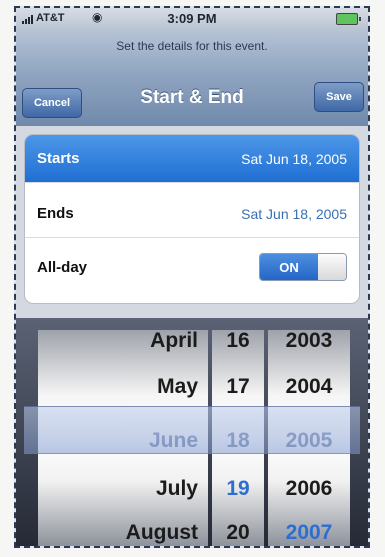 This screenshot has width=385, height=557. I want to click on month-option: July, so click(123, 489).